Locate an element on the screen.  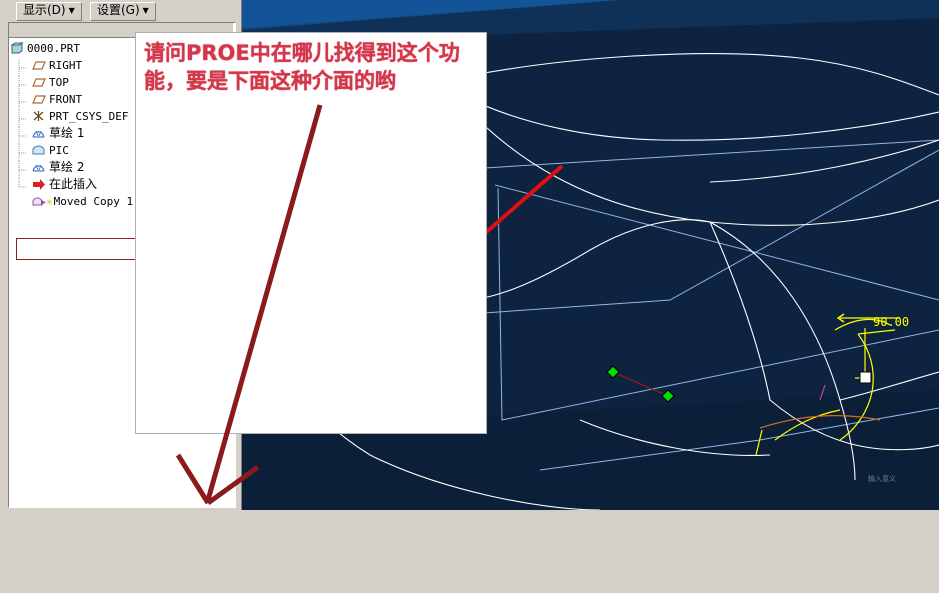
settings-menu-button: 设置(G) ▼ is located at coordinates (123, 11).